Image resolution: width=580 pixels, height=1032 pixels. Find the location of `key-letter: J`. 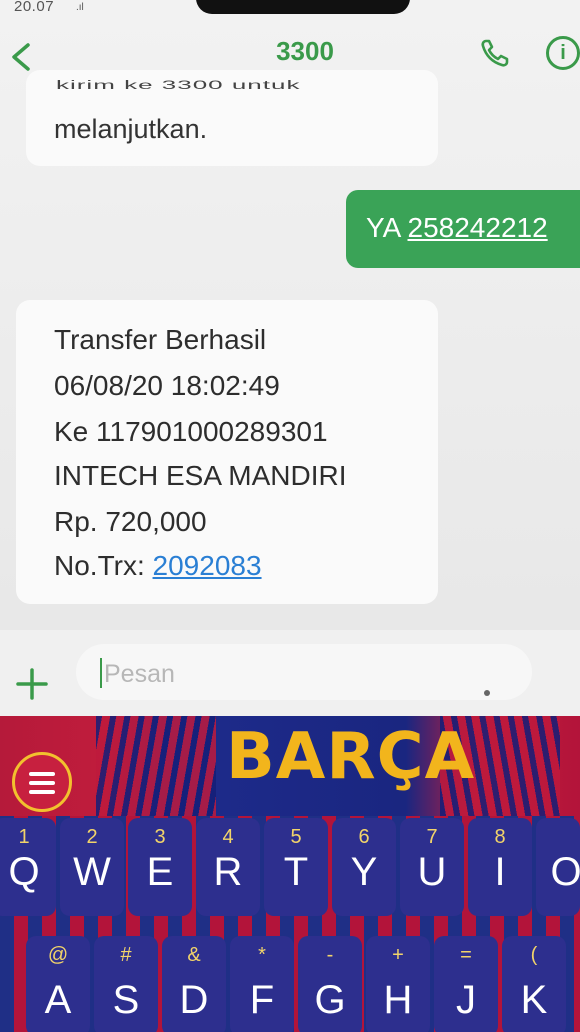

key-letter: J is located at coordinates (466, 1000).